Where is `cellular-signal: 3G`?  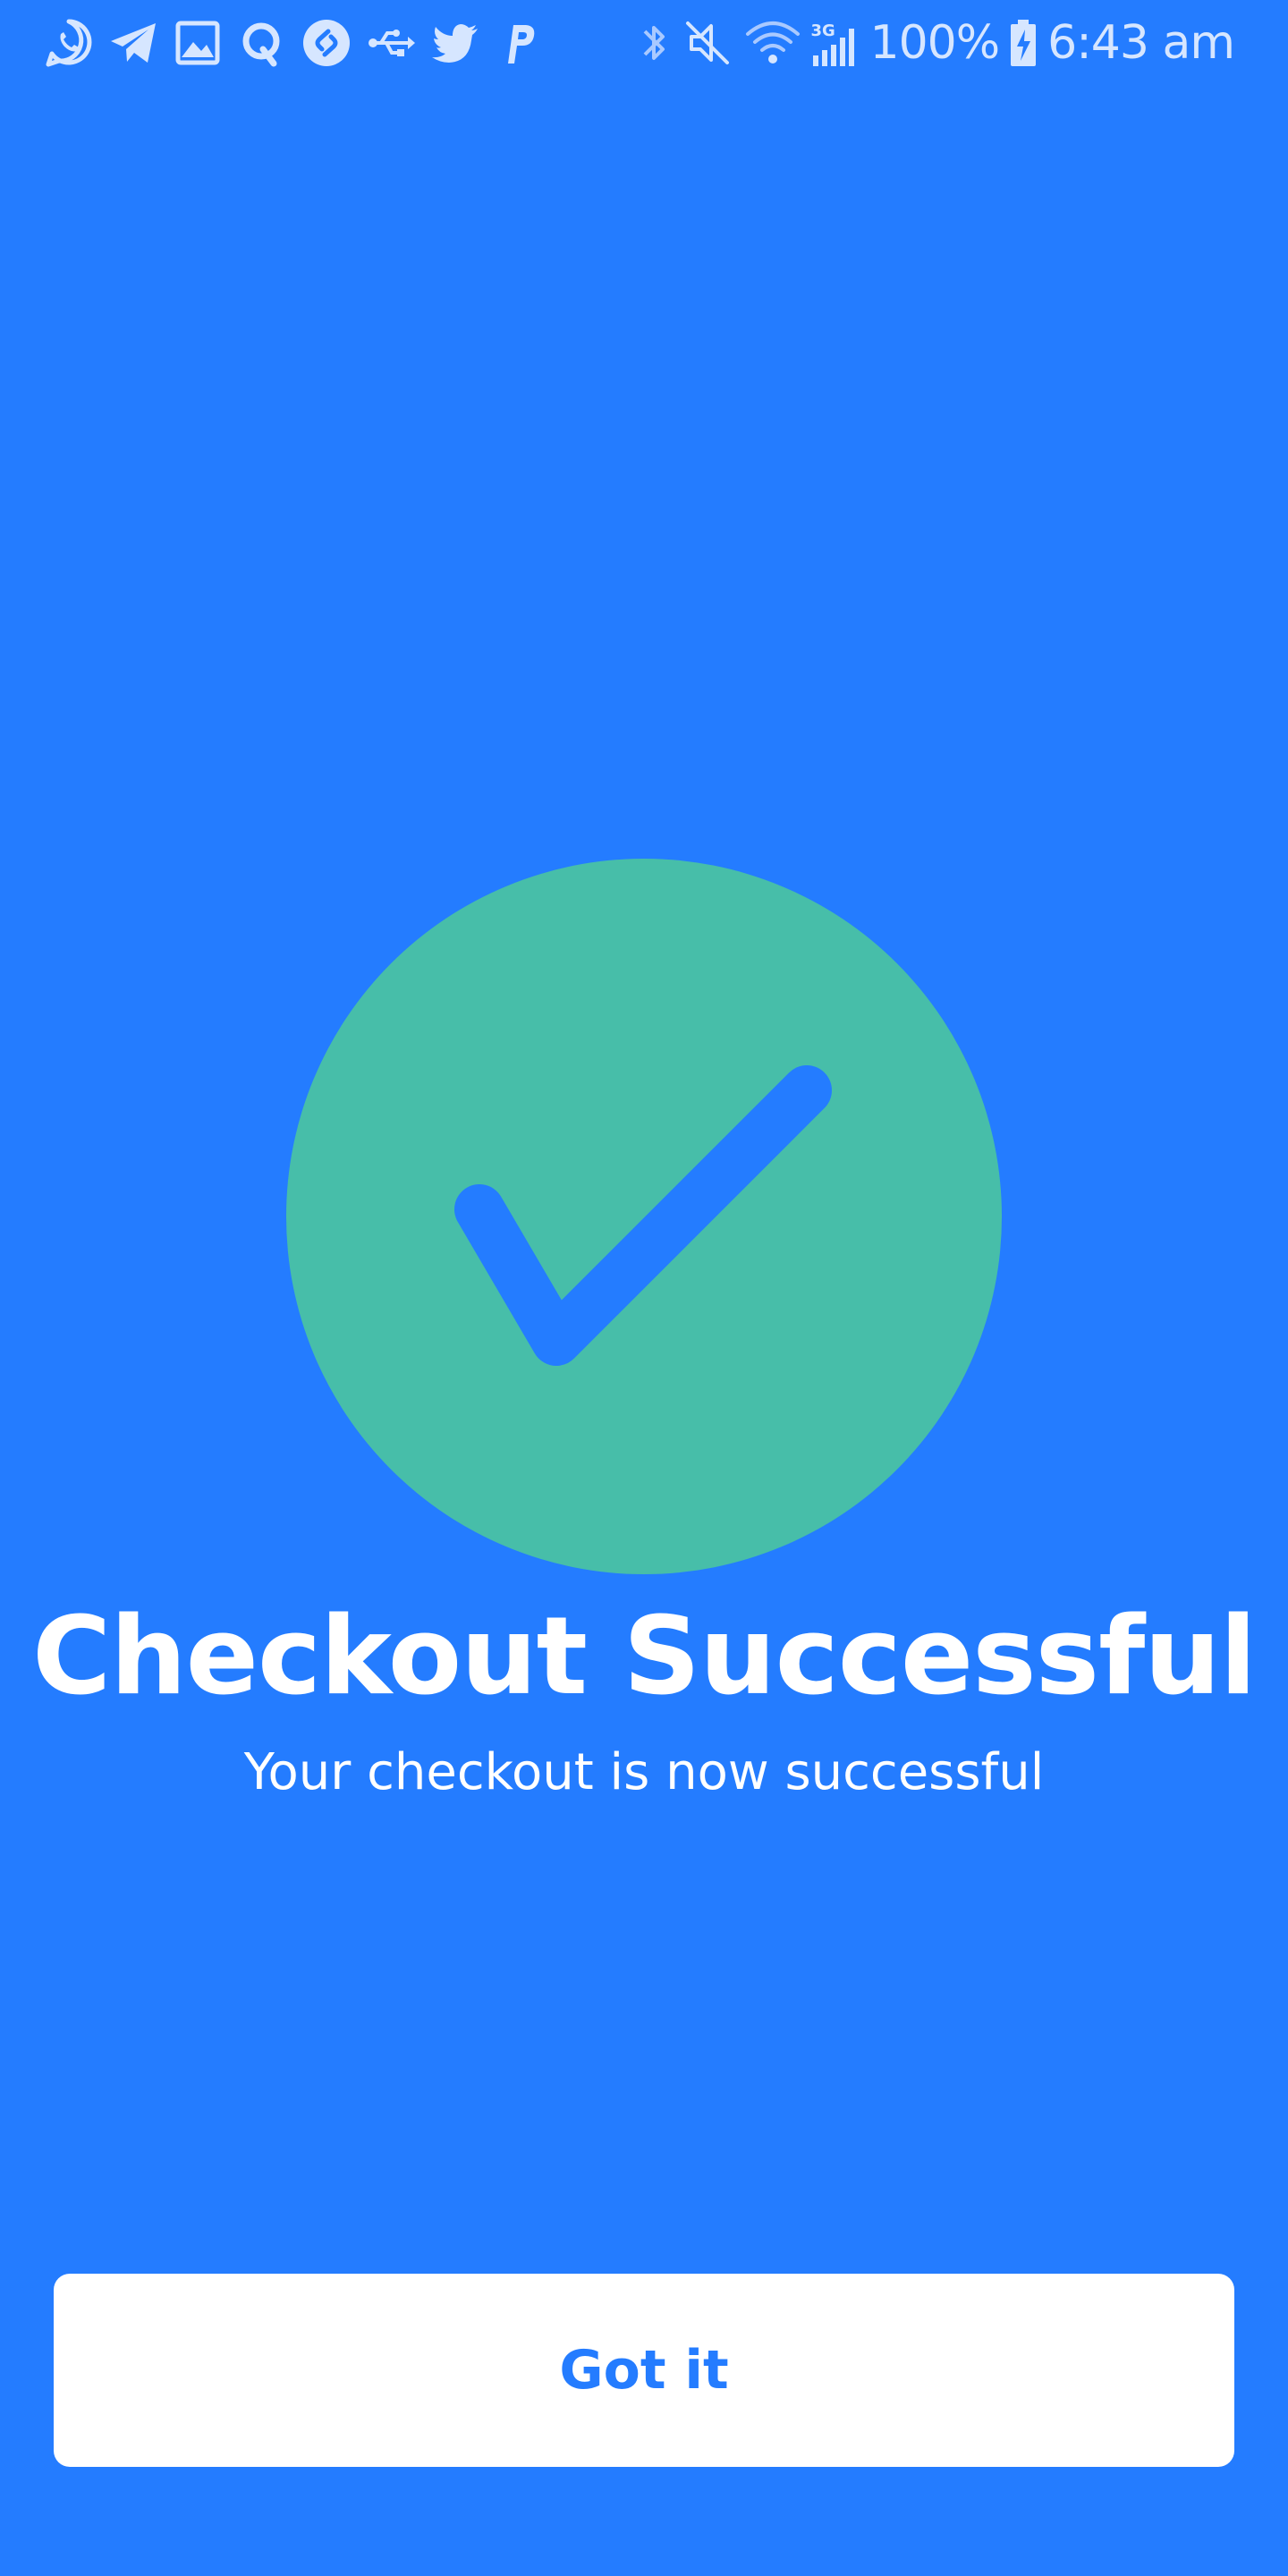 cellular-signal: 3G is located at coordinates (836, 43).